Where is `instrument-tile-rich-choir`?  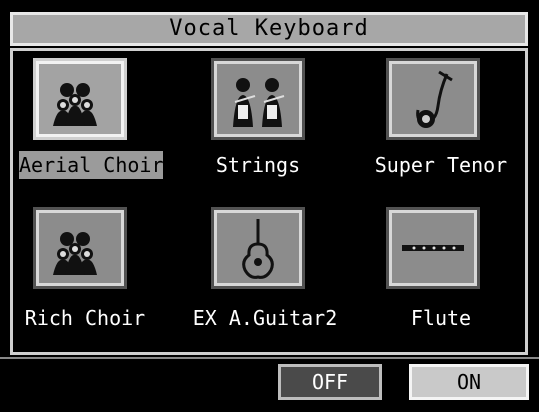
instrument-tile-rich-choir is located at coordinates (80, 248).